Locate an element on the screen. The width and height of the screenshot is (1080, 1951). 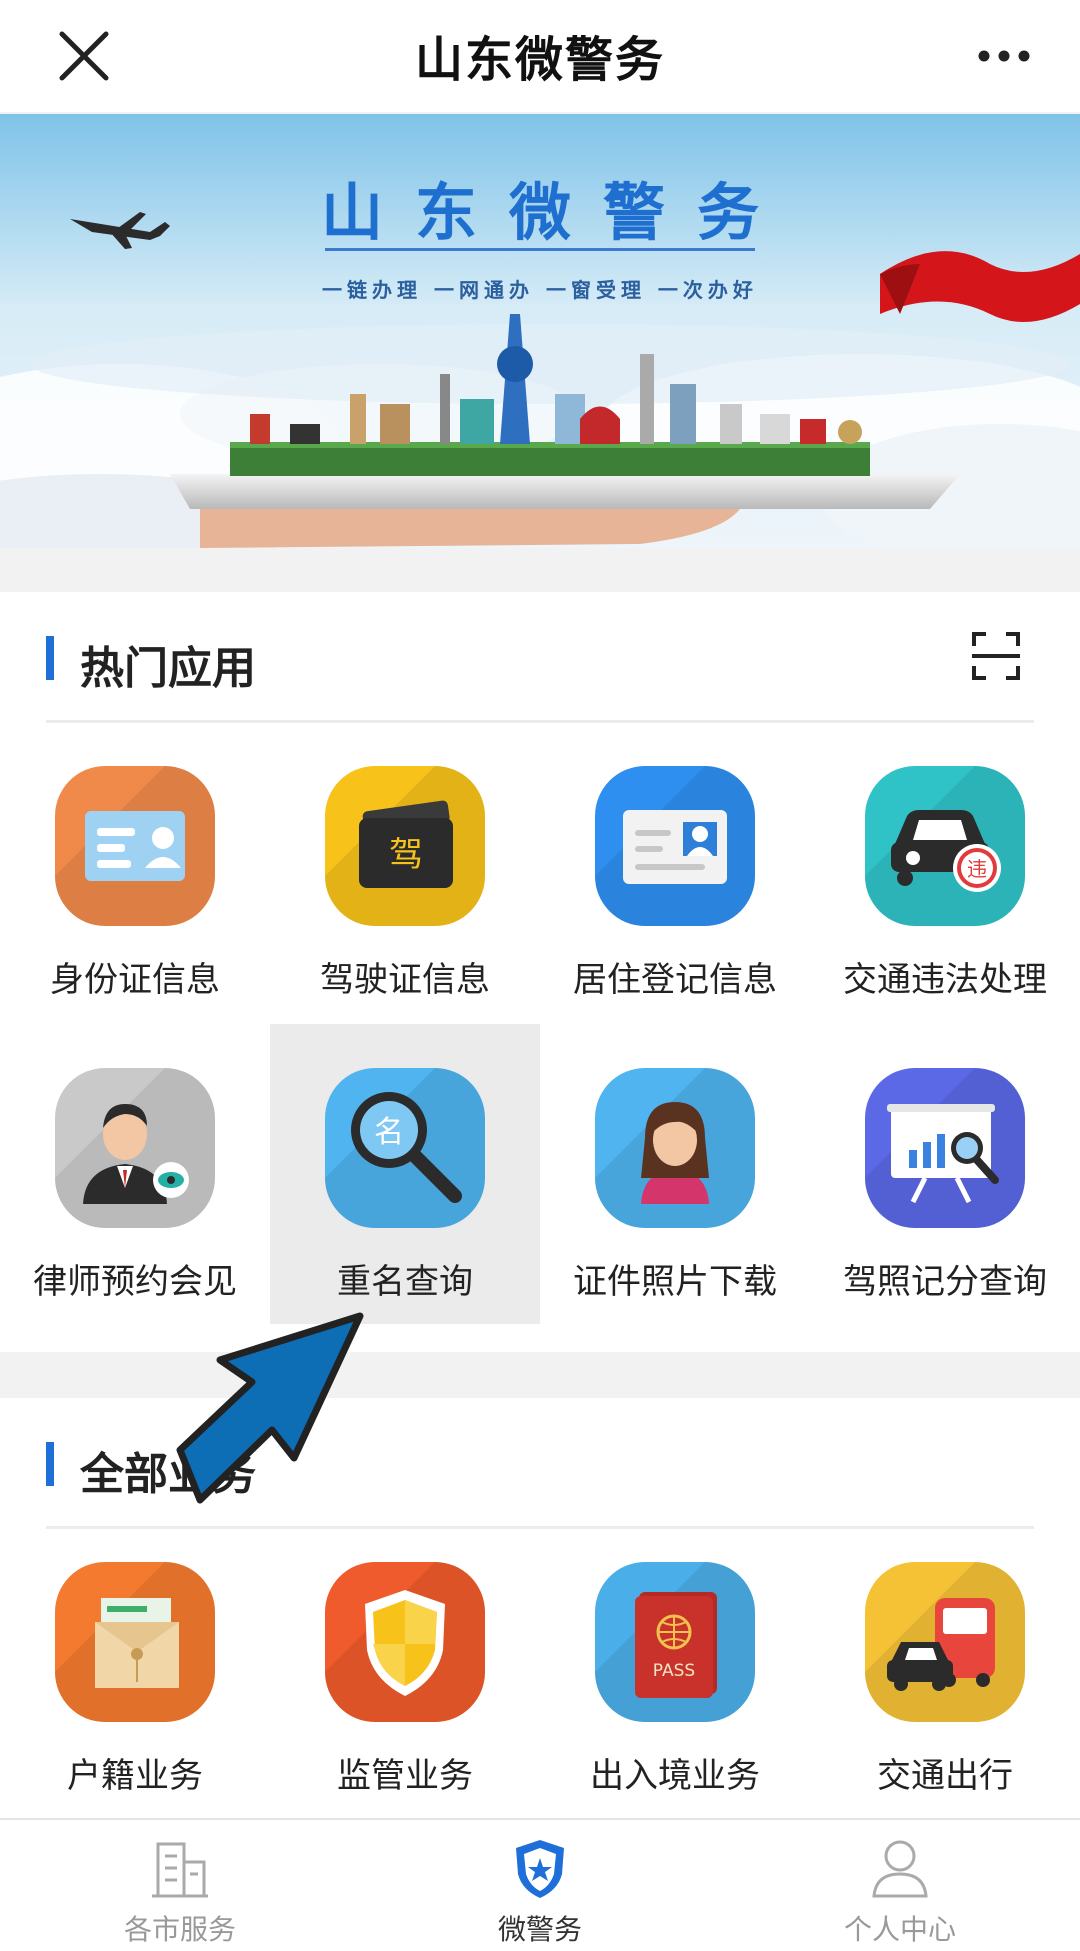
bus-car-icon is located at coordinates (945, 1642).